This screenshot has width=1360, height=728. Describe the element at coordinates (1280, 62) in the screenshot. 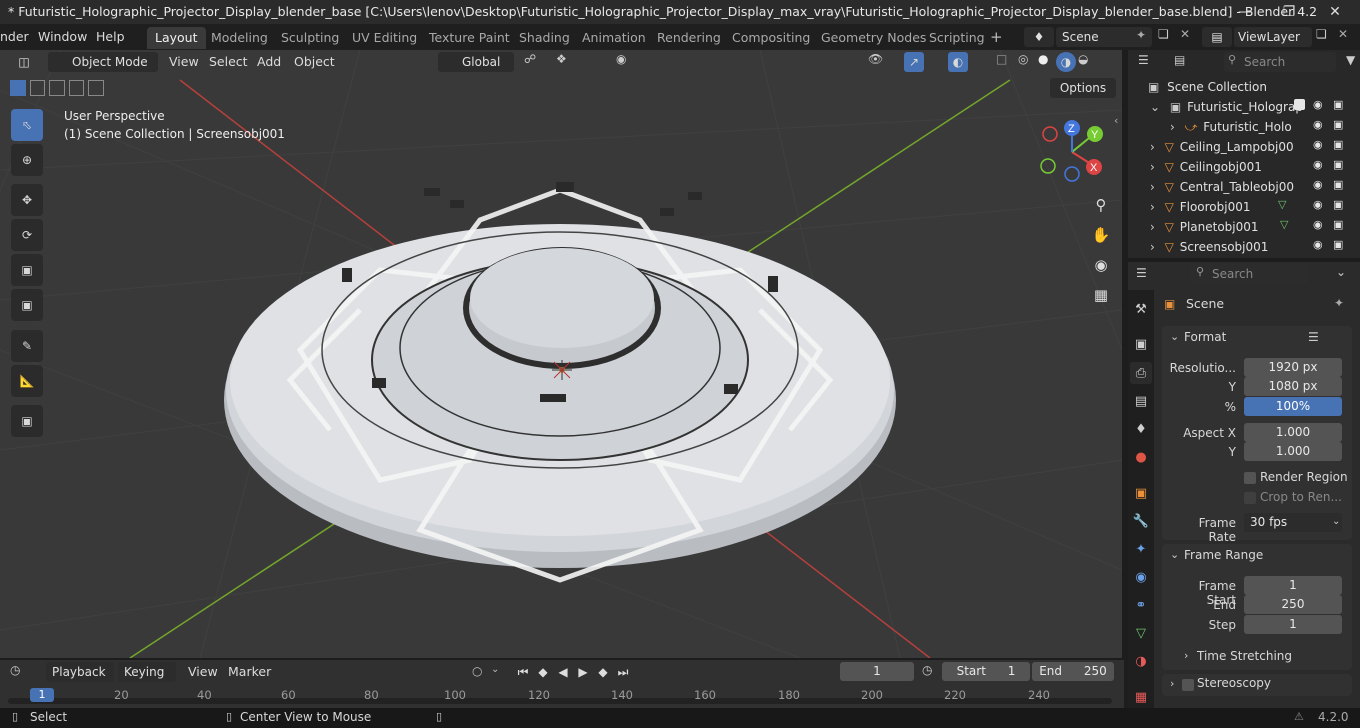

I see `outliner-search-input: Search` at that location.